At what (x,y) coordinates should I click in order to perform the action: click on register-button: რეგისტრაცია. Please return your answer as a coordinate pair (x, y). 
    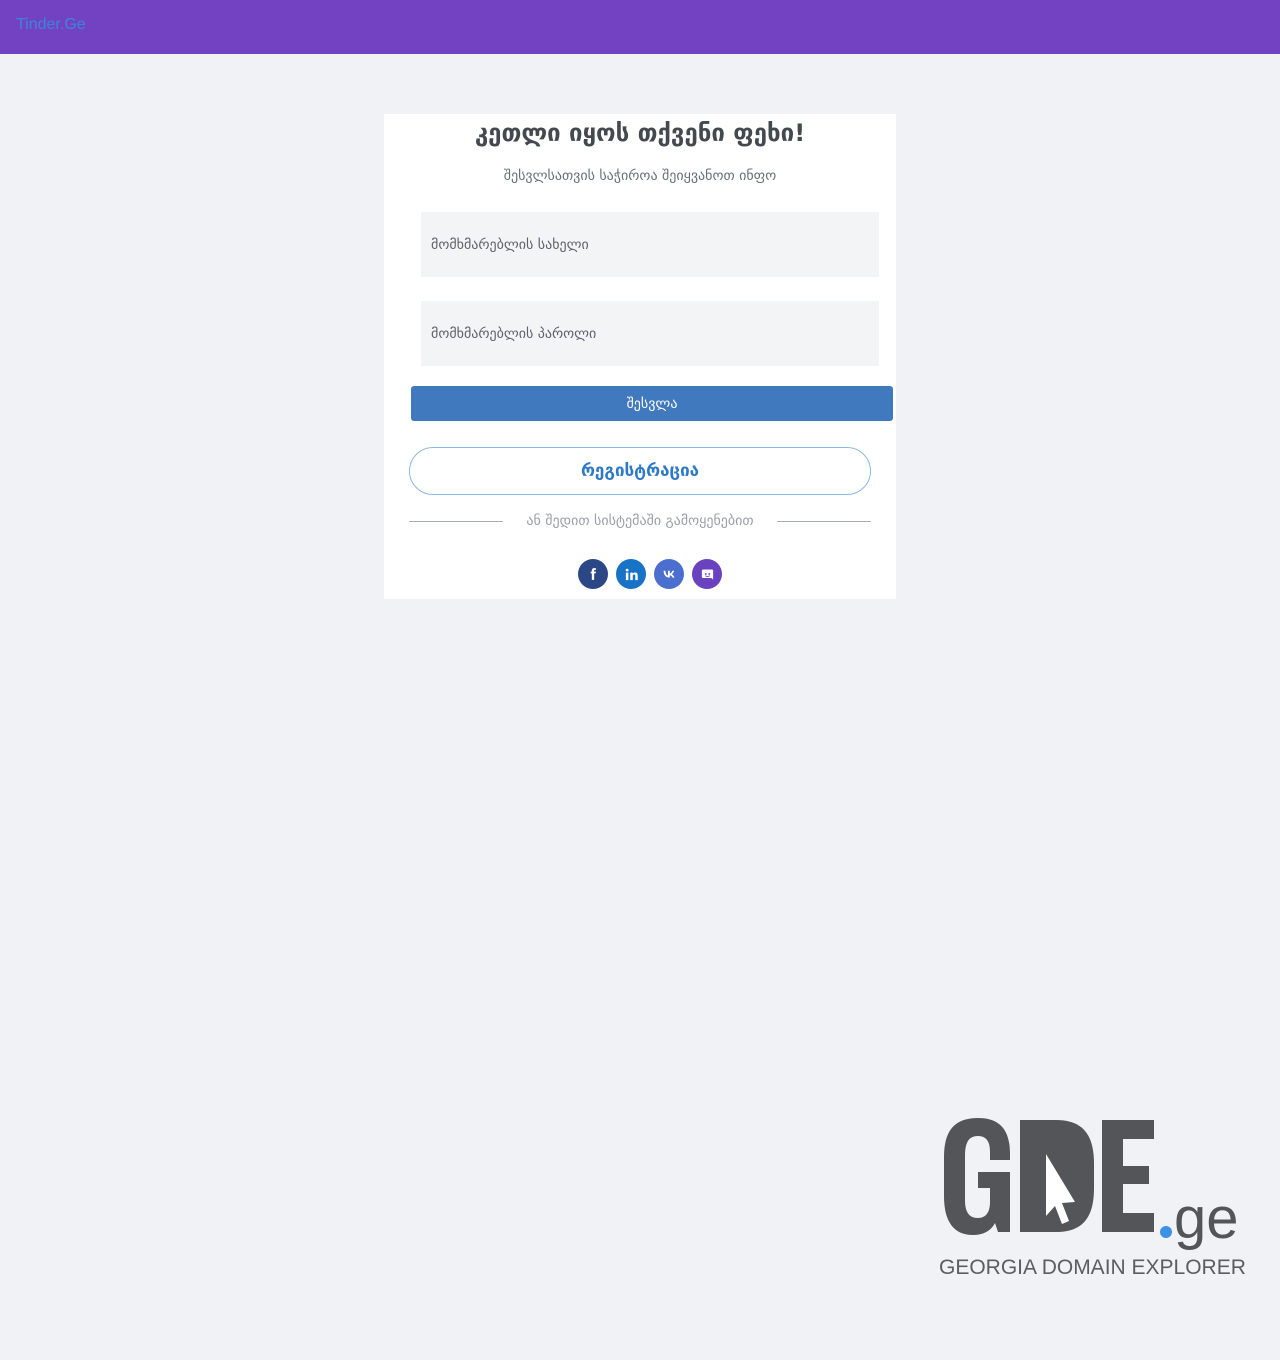
    Looking at the image, I should click on (640, 471).